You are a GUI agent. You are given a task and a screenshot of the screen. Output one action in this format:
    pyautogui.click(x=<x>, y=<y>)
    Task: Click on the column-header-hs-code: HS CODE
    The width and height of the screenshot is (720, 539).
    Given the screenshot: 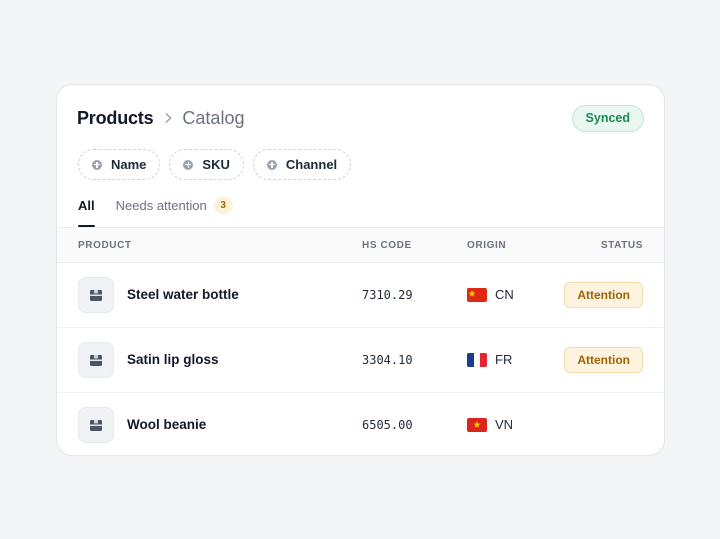 What is the action you would take?
    pyautogui.click(x=387, y=245)
    